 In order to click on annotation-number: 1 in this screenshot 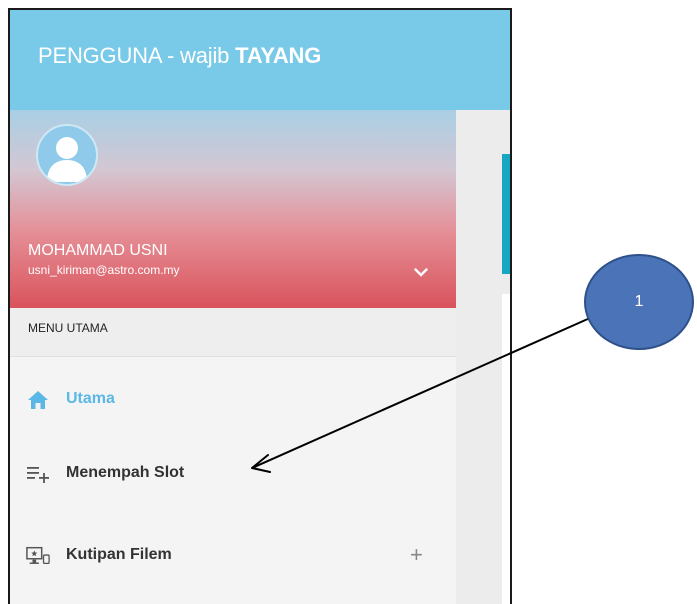, I will do `click(639, 301)`.